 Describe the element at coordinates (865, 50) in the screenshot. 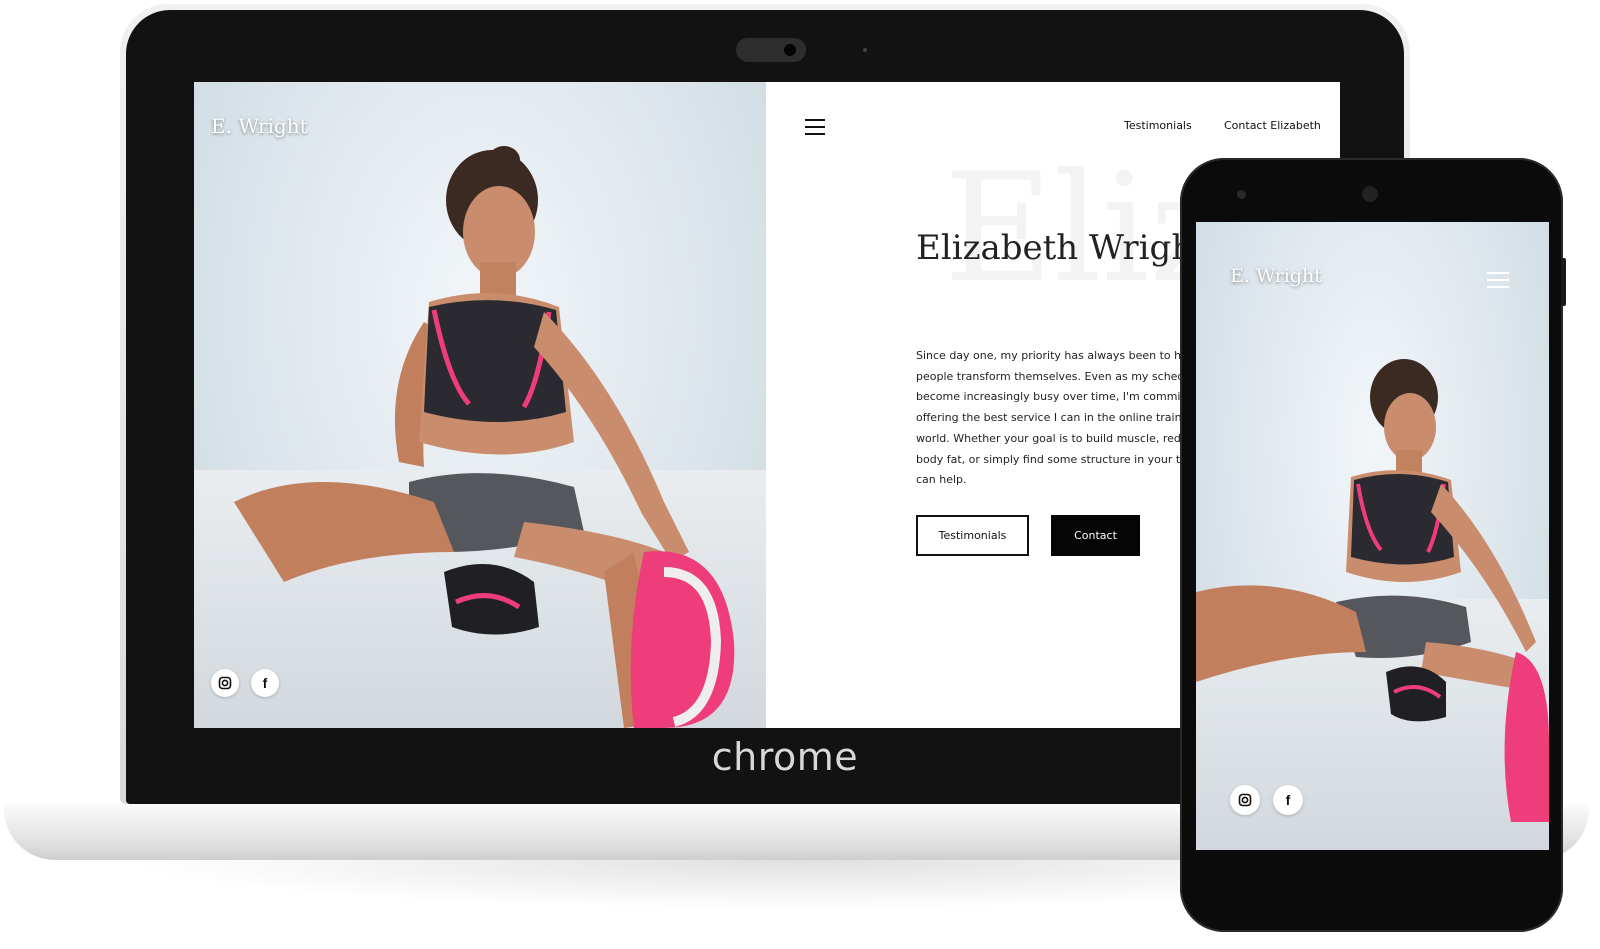

I see `sensor-dot` at that location.